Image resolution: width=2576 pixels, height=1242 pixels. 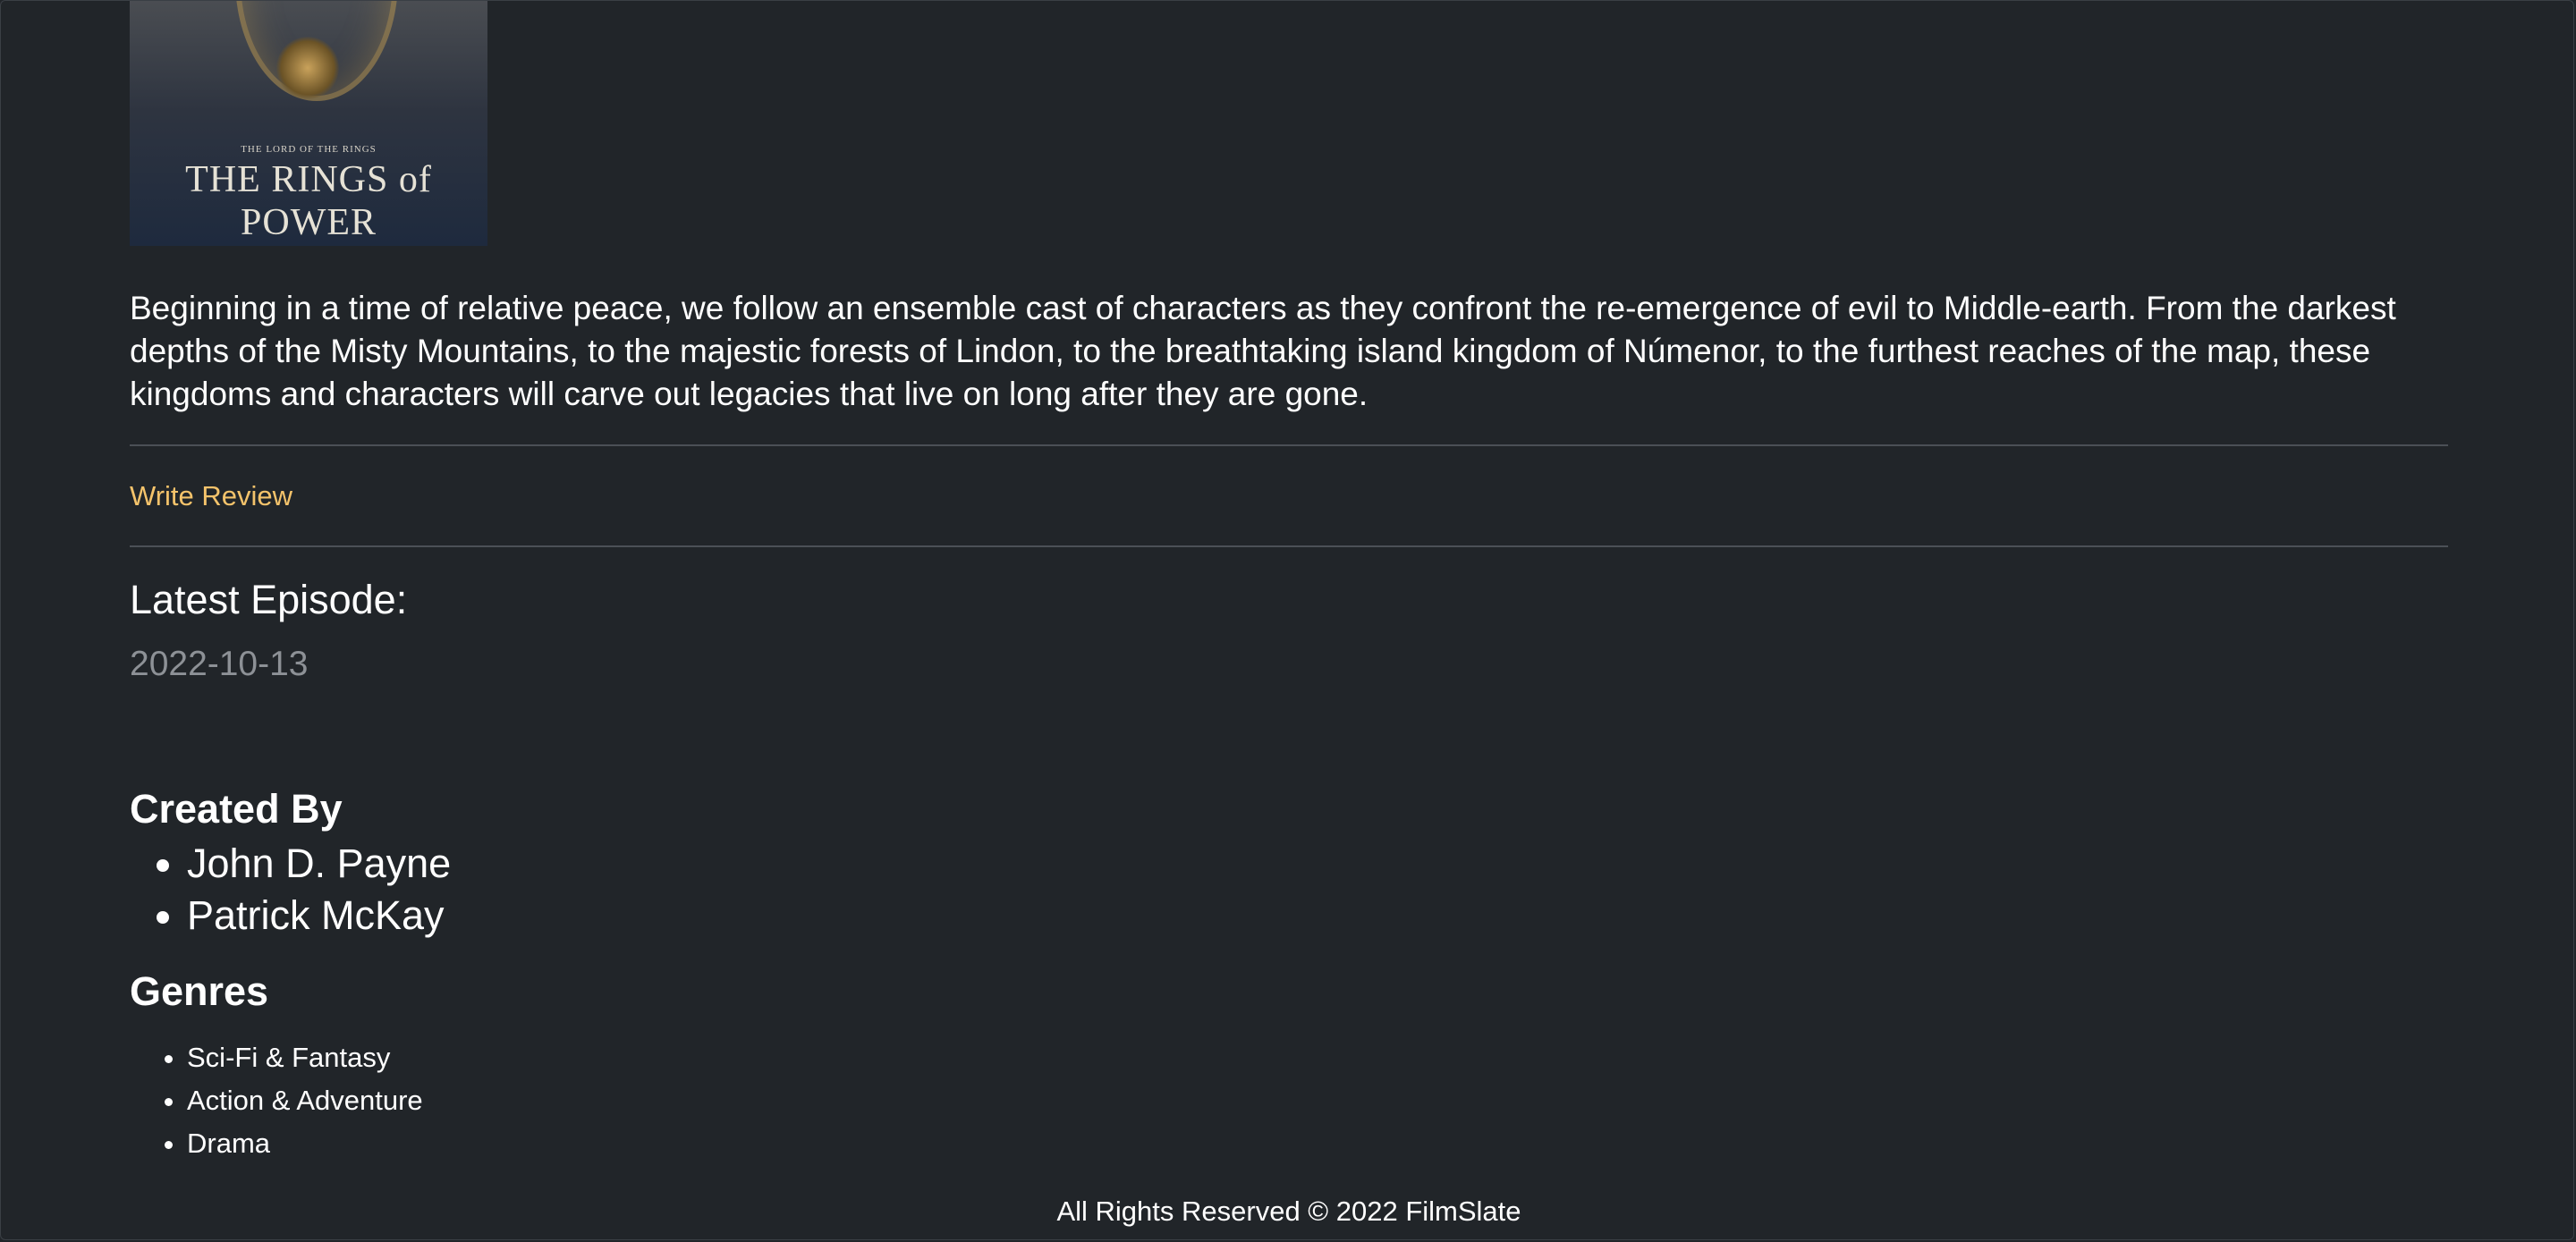 What do you see at coordinates (319, 916) in the screenshot?
I see `creator-item: Patrick McKay` at bounding box center [319, 916].